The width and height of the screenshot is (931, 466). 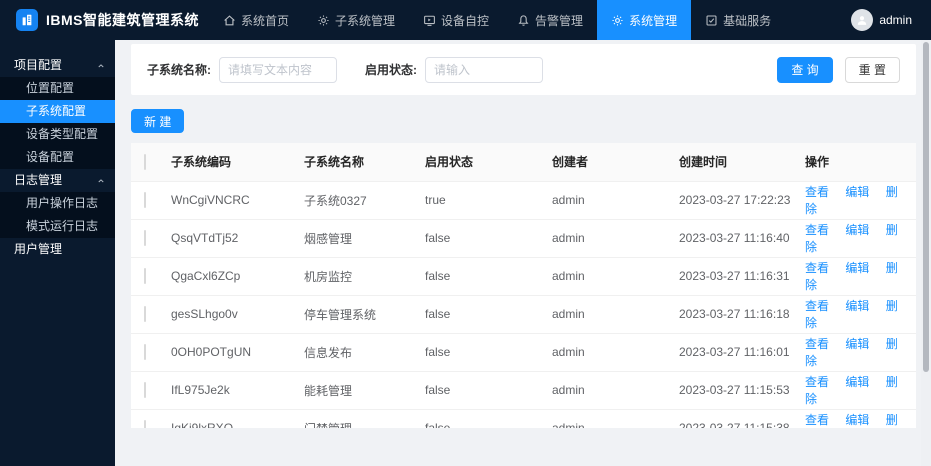 I want to click on cell-subsystem-name: 机房监控, so click(x=364, y=275).